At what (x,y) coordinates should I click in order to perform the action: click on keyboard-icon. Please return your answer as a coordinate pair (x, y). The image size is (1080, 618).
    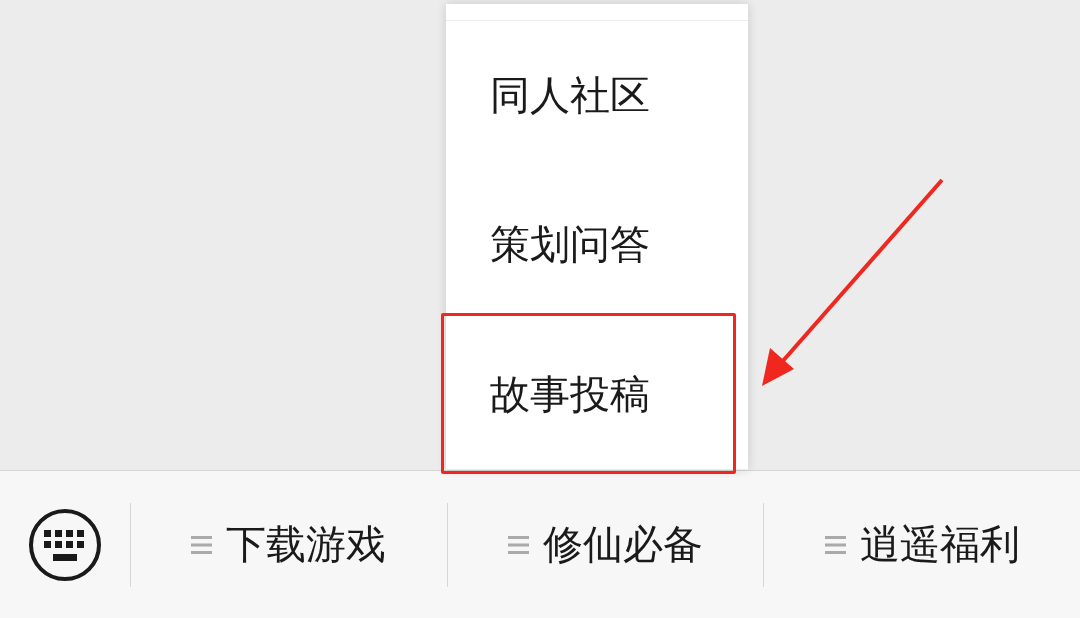
    Looking at the image, I should click on (65, 544).